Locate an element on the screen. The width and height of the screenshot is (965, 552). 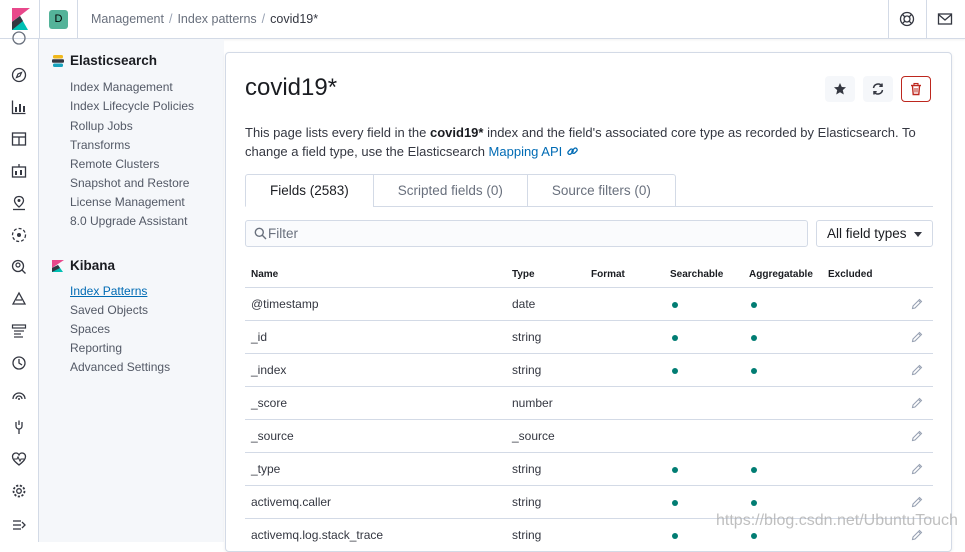
ml-icon is located at coordinates (19, 235).